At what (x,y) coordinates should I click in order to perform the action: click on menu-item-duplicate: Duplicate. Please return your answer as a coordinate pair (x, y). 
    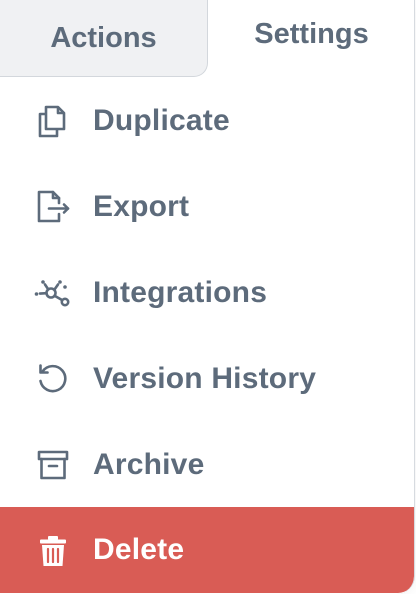
    Looking at the image, I should click on (207, 121).